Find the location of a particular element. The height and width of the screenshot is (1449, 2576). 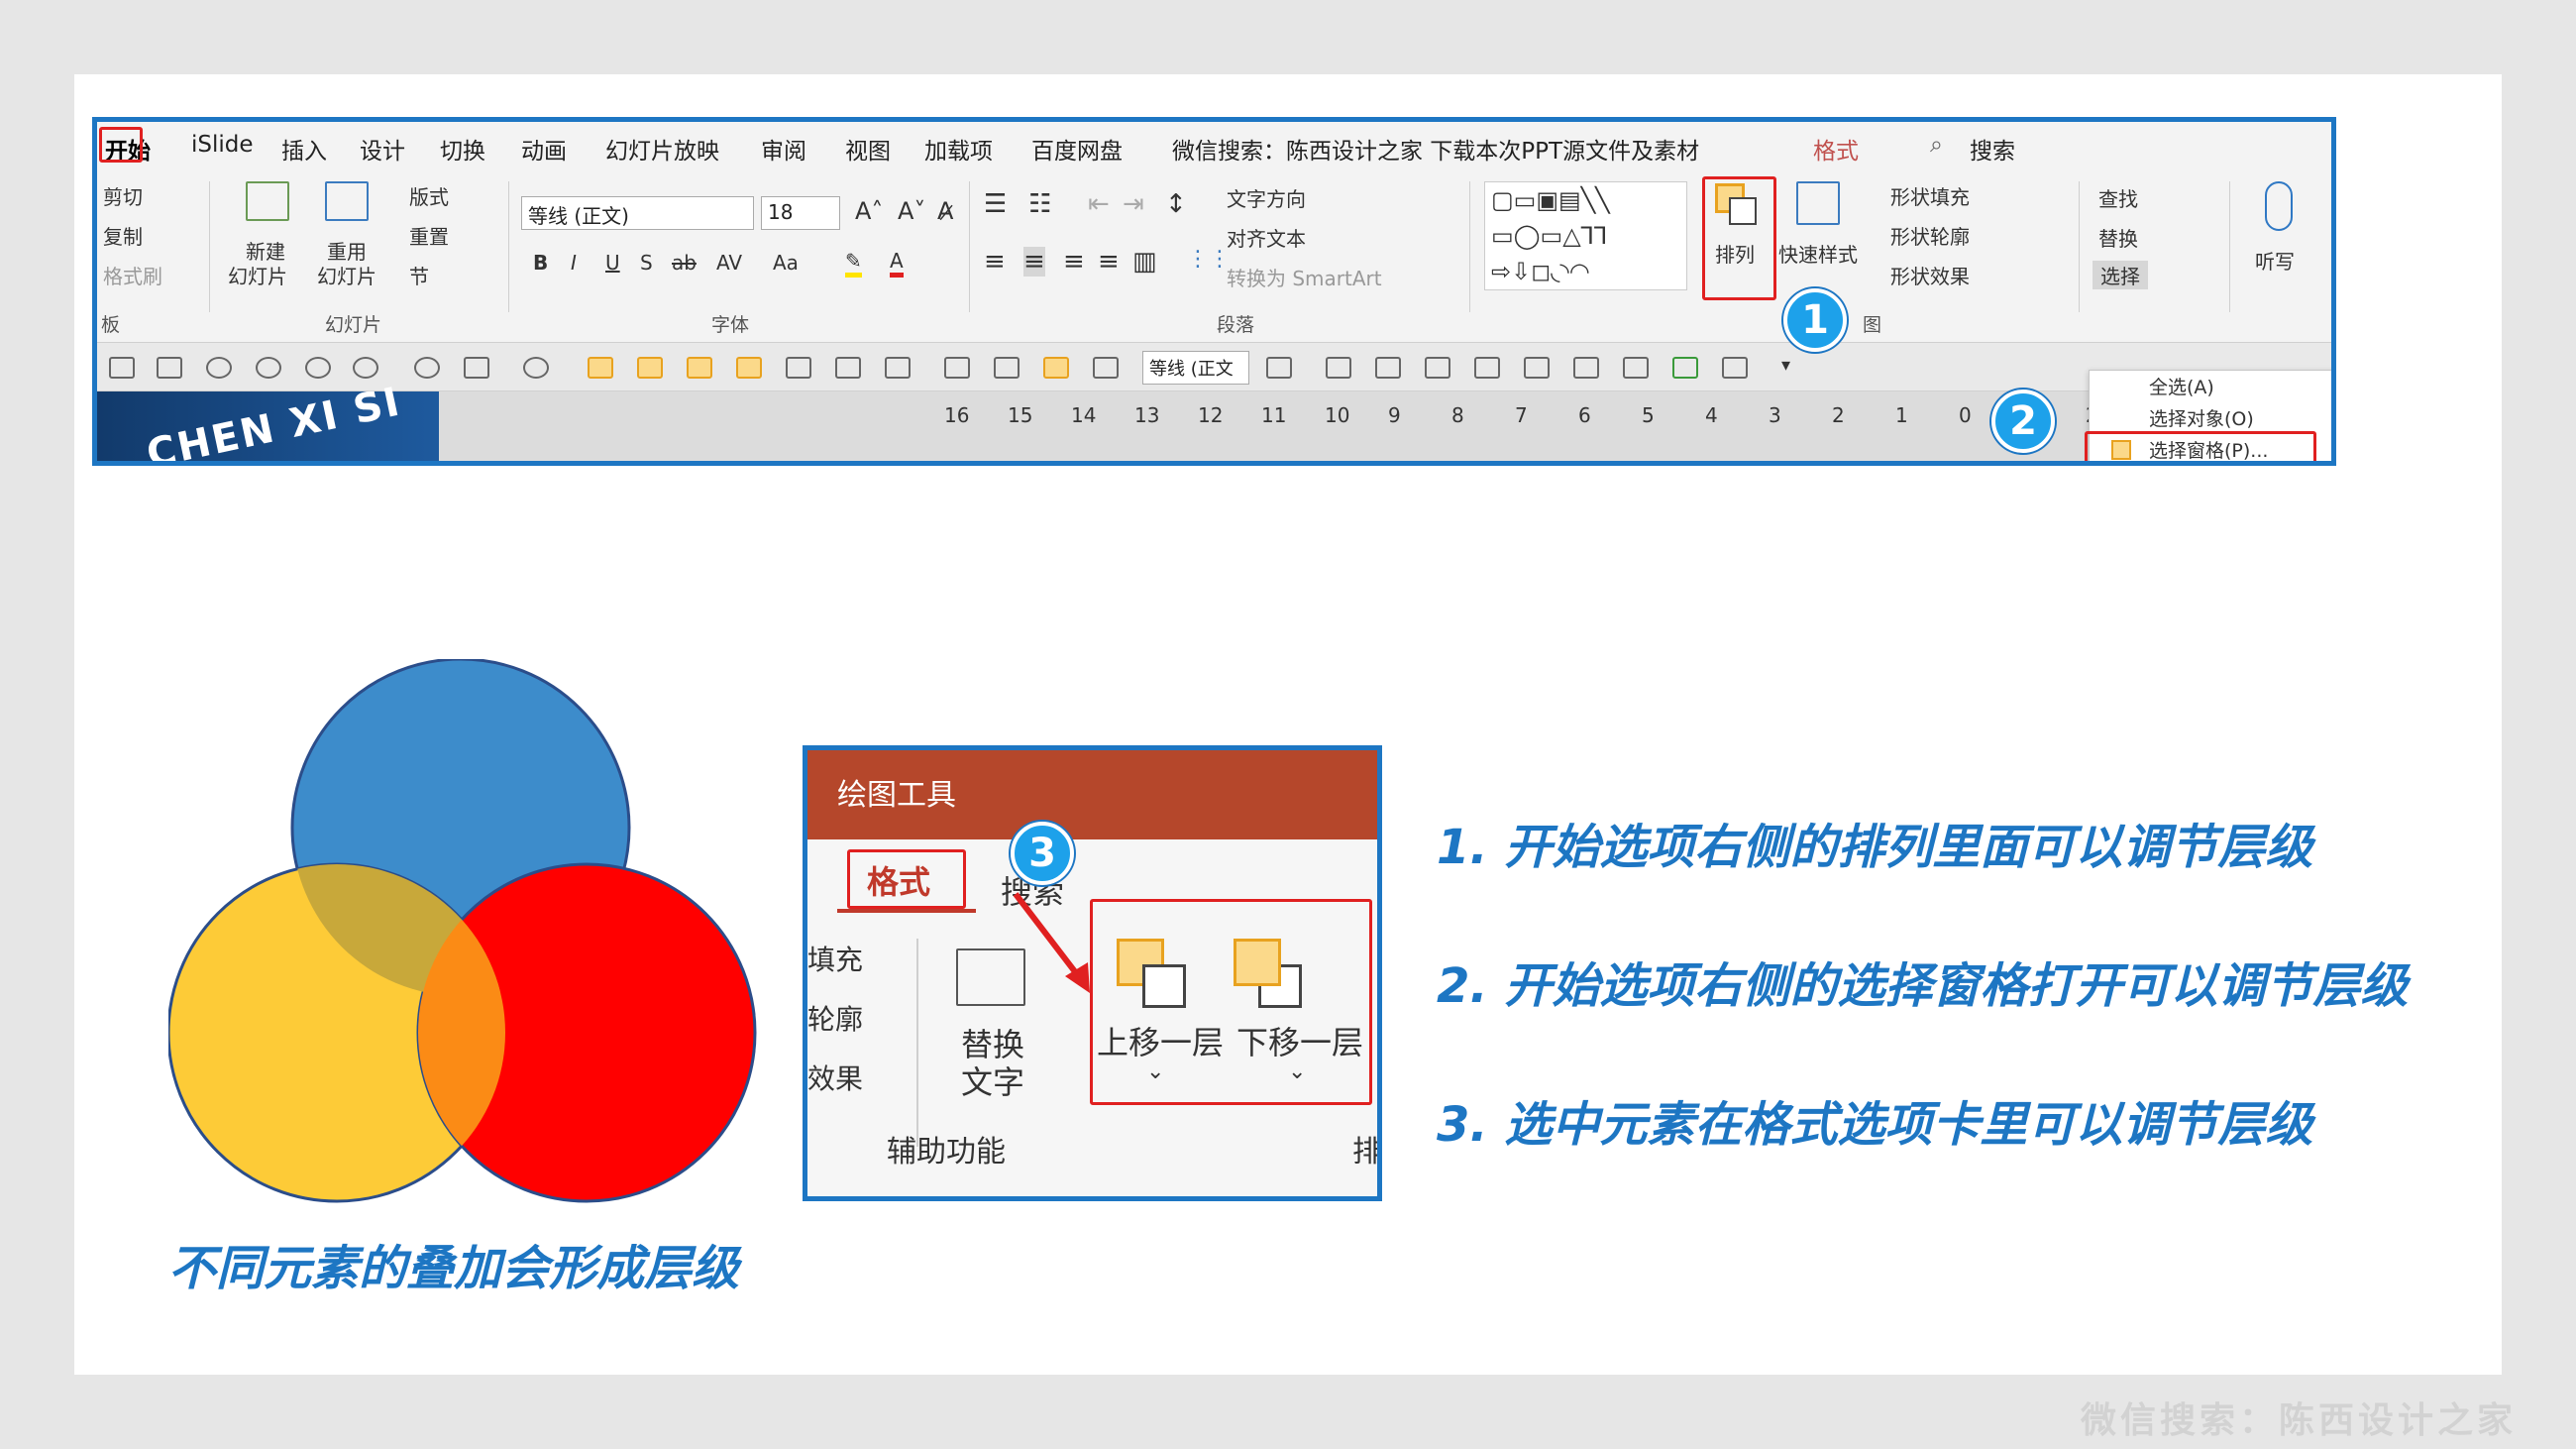

shape-effects-item: 效果 is located at coordinates (835, 1077).